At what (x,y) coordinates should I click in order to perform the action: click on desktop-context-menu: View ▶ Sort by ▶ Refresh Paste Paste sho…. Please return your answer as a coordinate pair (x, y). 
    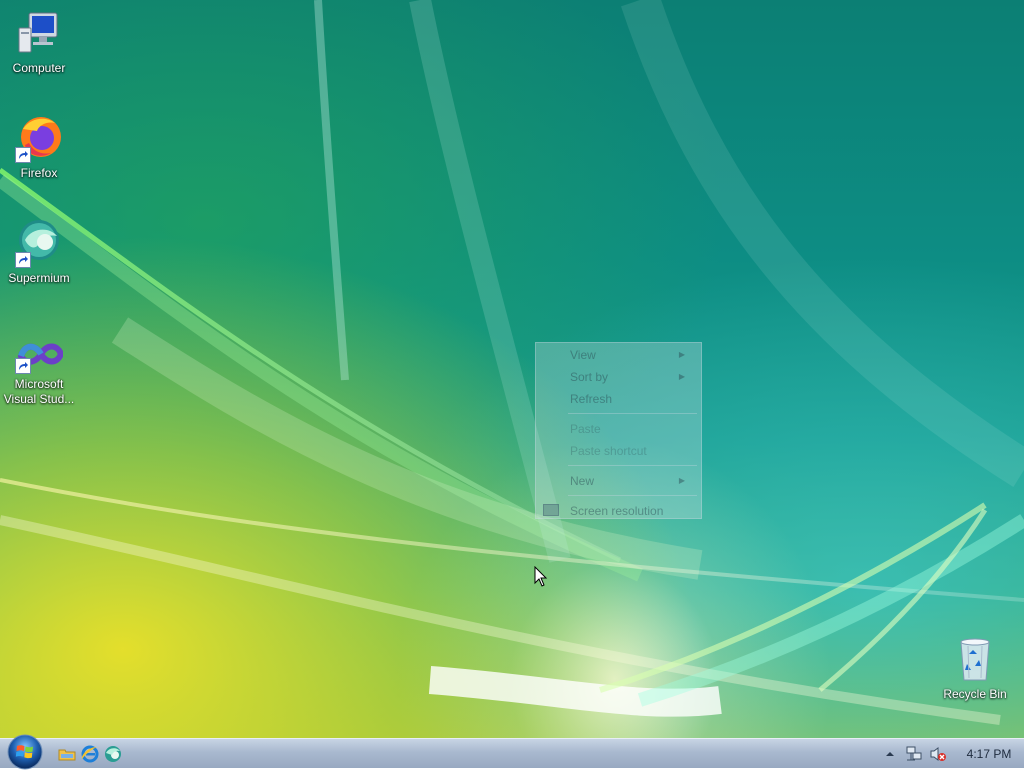
    Looking at the image, I should click on (618, 430).